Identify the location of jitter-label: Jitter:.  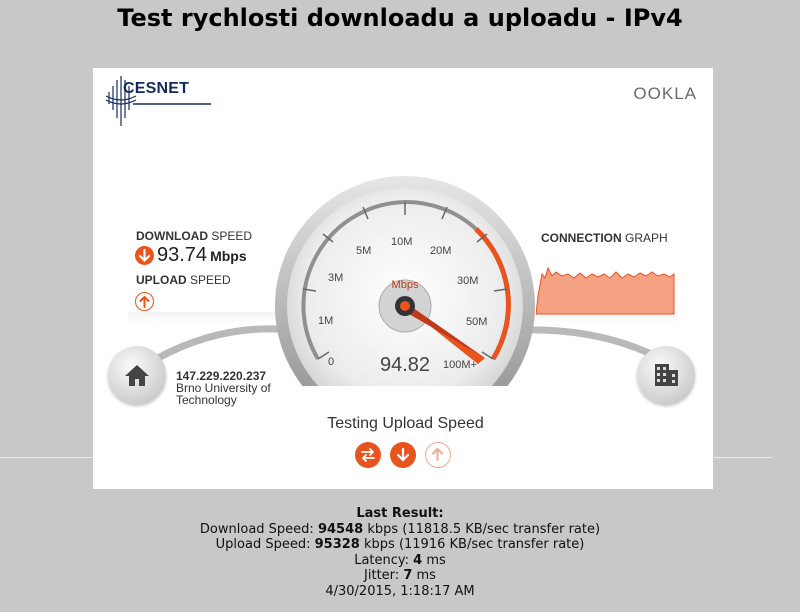
(382, 576).